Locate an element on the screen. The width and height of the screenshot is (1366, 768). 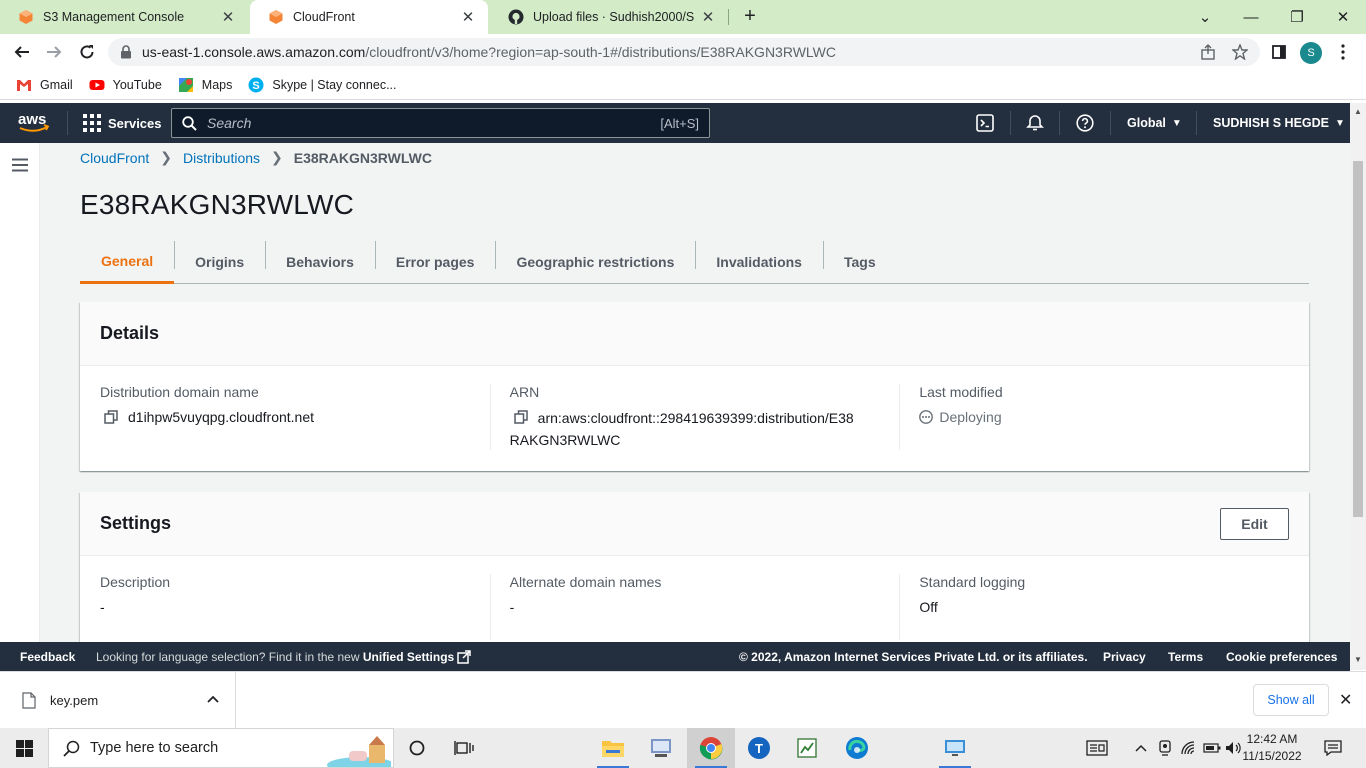
search-placeholder: Search is located at coordinates (229, 123).